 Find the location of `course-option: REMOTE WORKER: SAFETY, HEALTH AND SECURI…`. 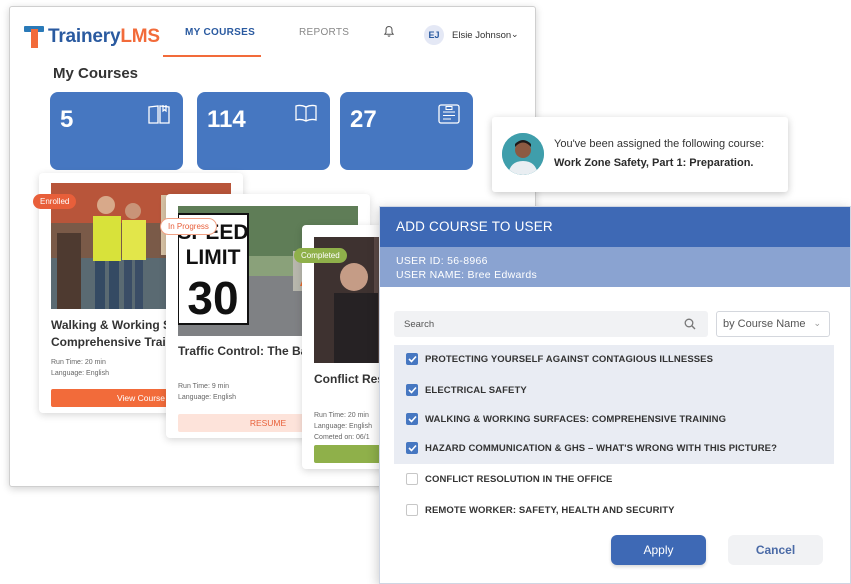

course-option: REMOTE WORKER: SAFETY, HEALTH AND SECURI… is located at coordinates (540, 510).